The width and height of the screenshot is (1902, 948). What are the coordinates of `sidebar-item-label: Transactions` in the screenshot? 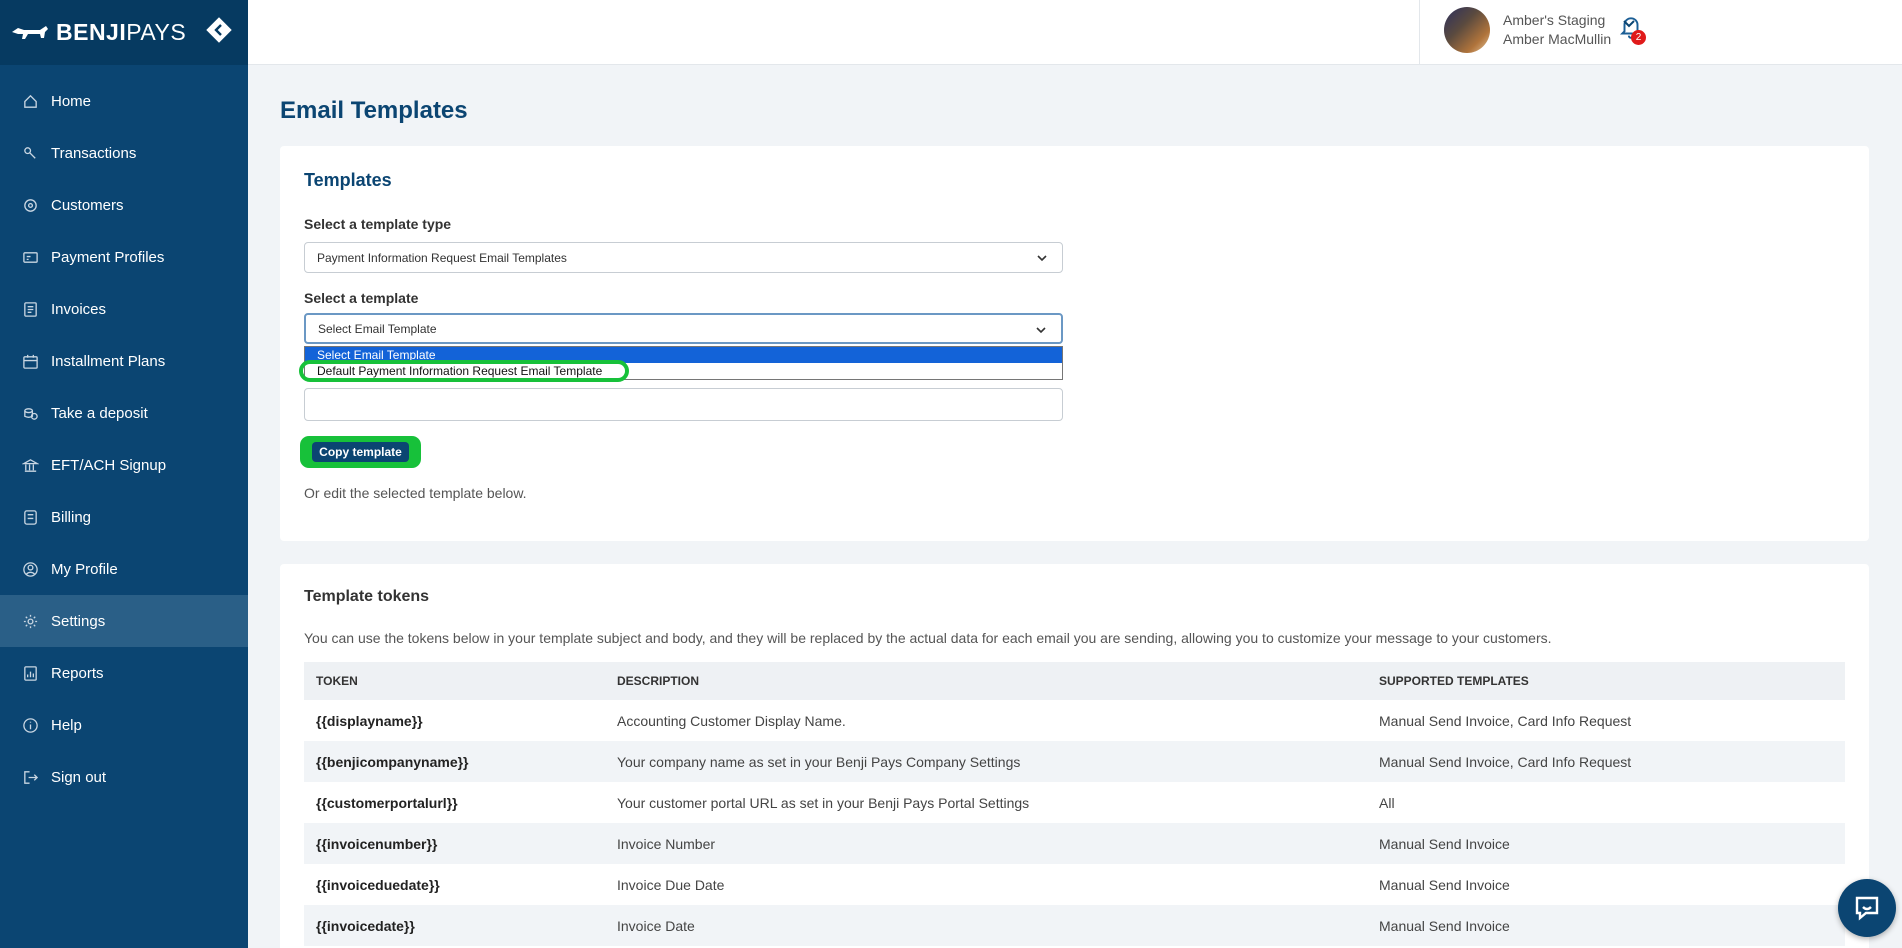 It's located at (94, 153).